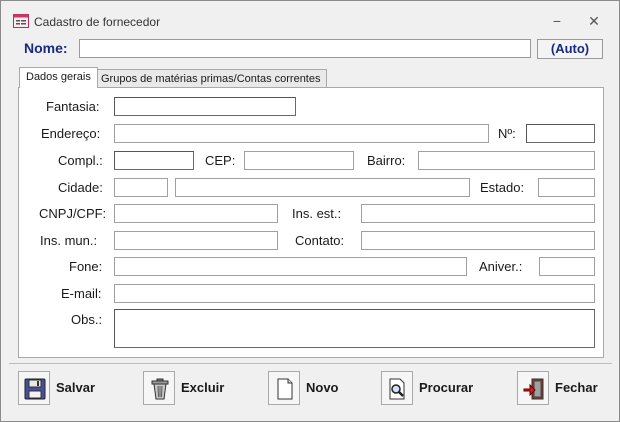 The width and height of the screenshot is (620, 422). What do you see at coordinates (506, 160) in the screenshot?
I see `bairro-field` at bounding box center [506, 160].